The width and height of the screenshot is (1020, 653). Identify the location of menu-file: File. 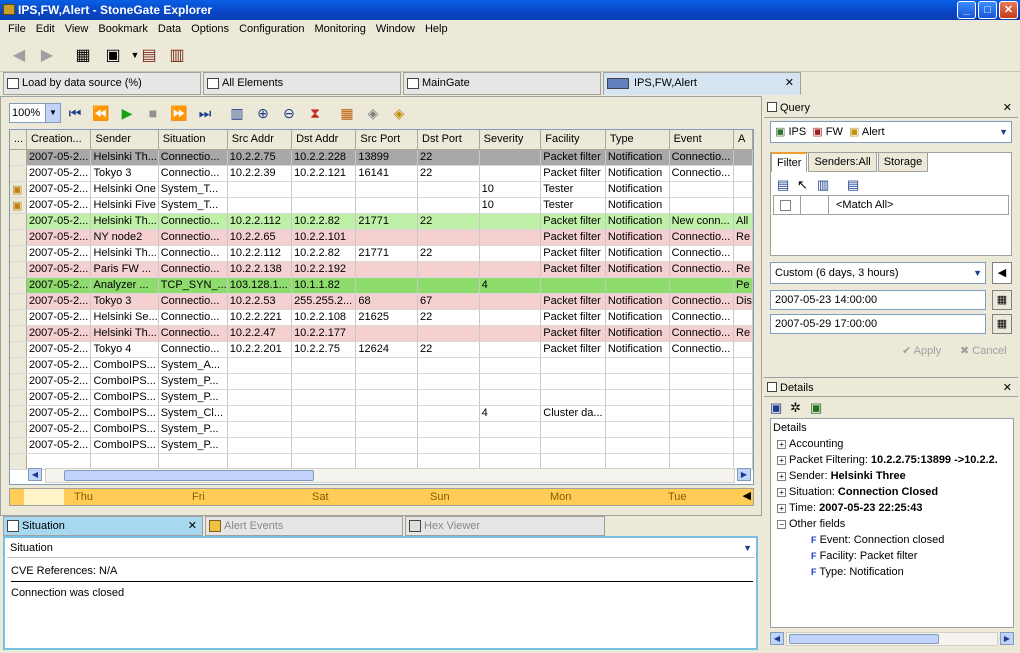
(17, 29).